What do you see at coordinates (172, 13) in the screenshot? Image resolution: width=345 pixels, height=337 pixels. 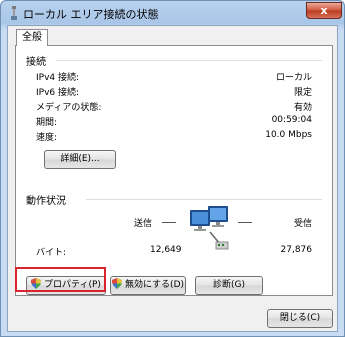 I see `title-bar: ローカル エリア接続の状態 x` at bounding box center [172, 13].